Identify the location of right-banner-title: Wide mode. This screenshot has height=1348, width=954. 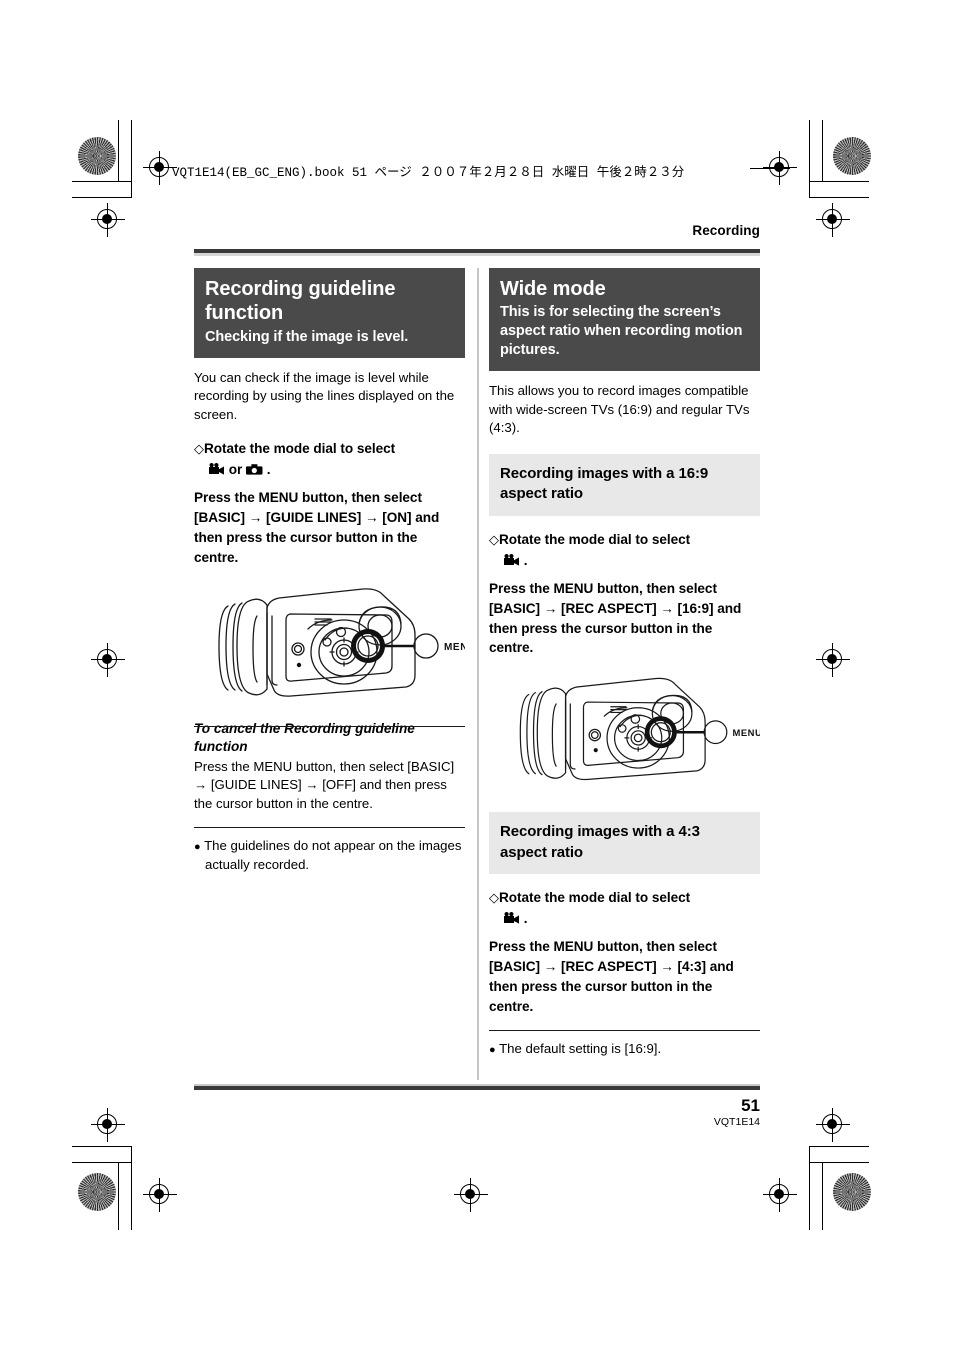
(553, 289).